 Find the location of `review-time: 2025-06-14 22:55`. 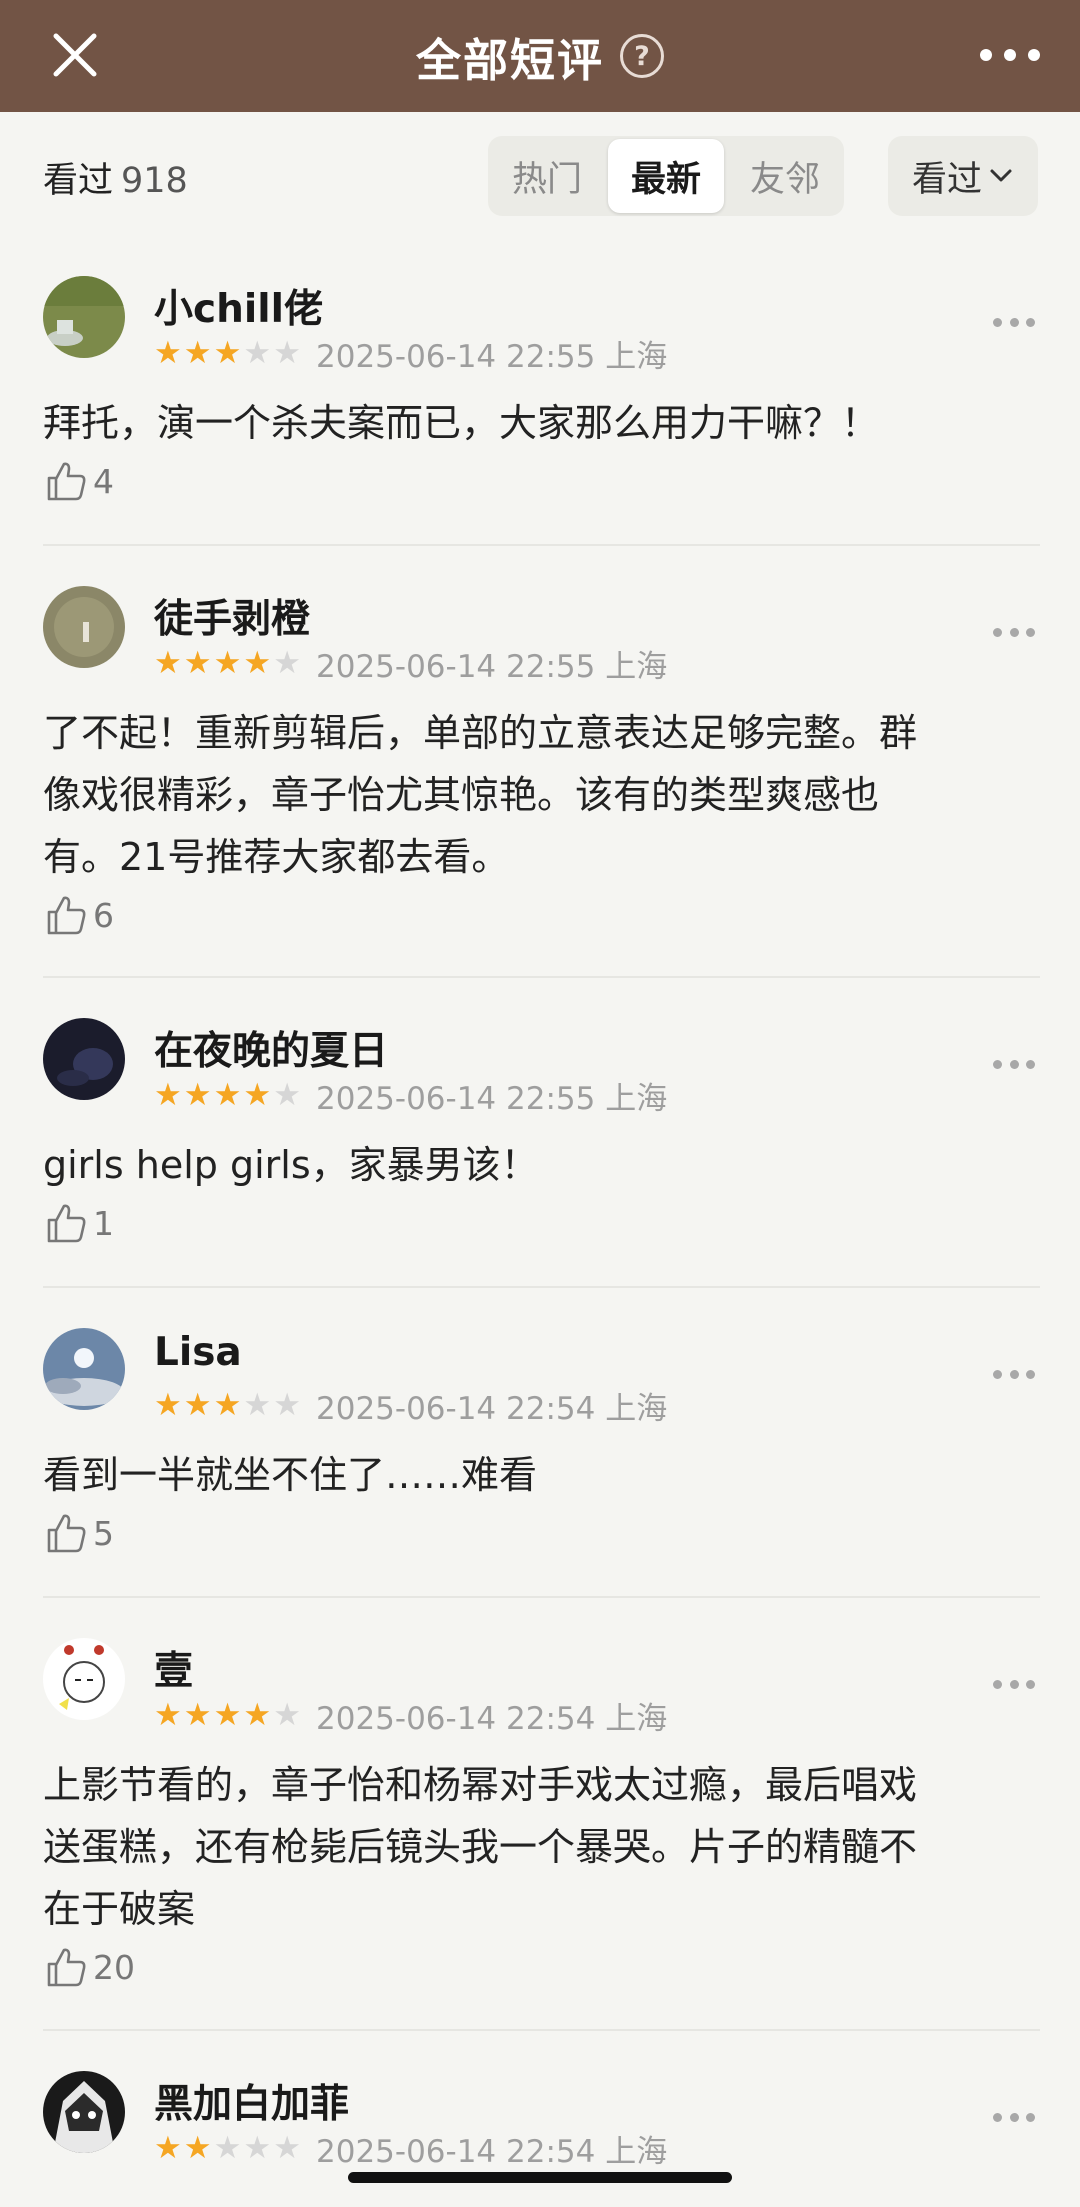

review-time: 2025-06-14 22:55 is located at coordinates (456, 357).